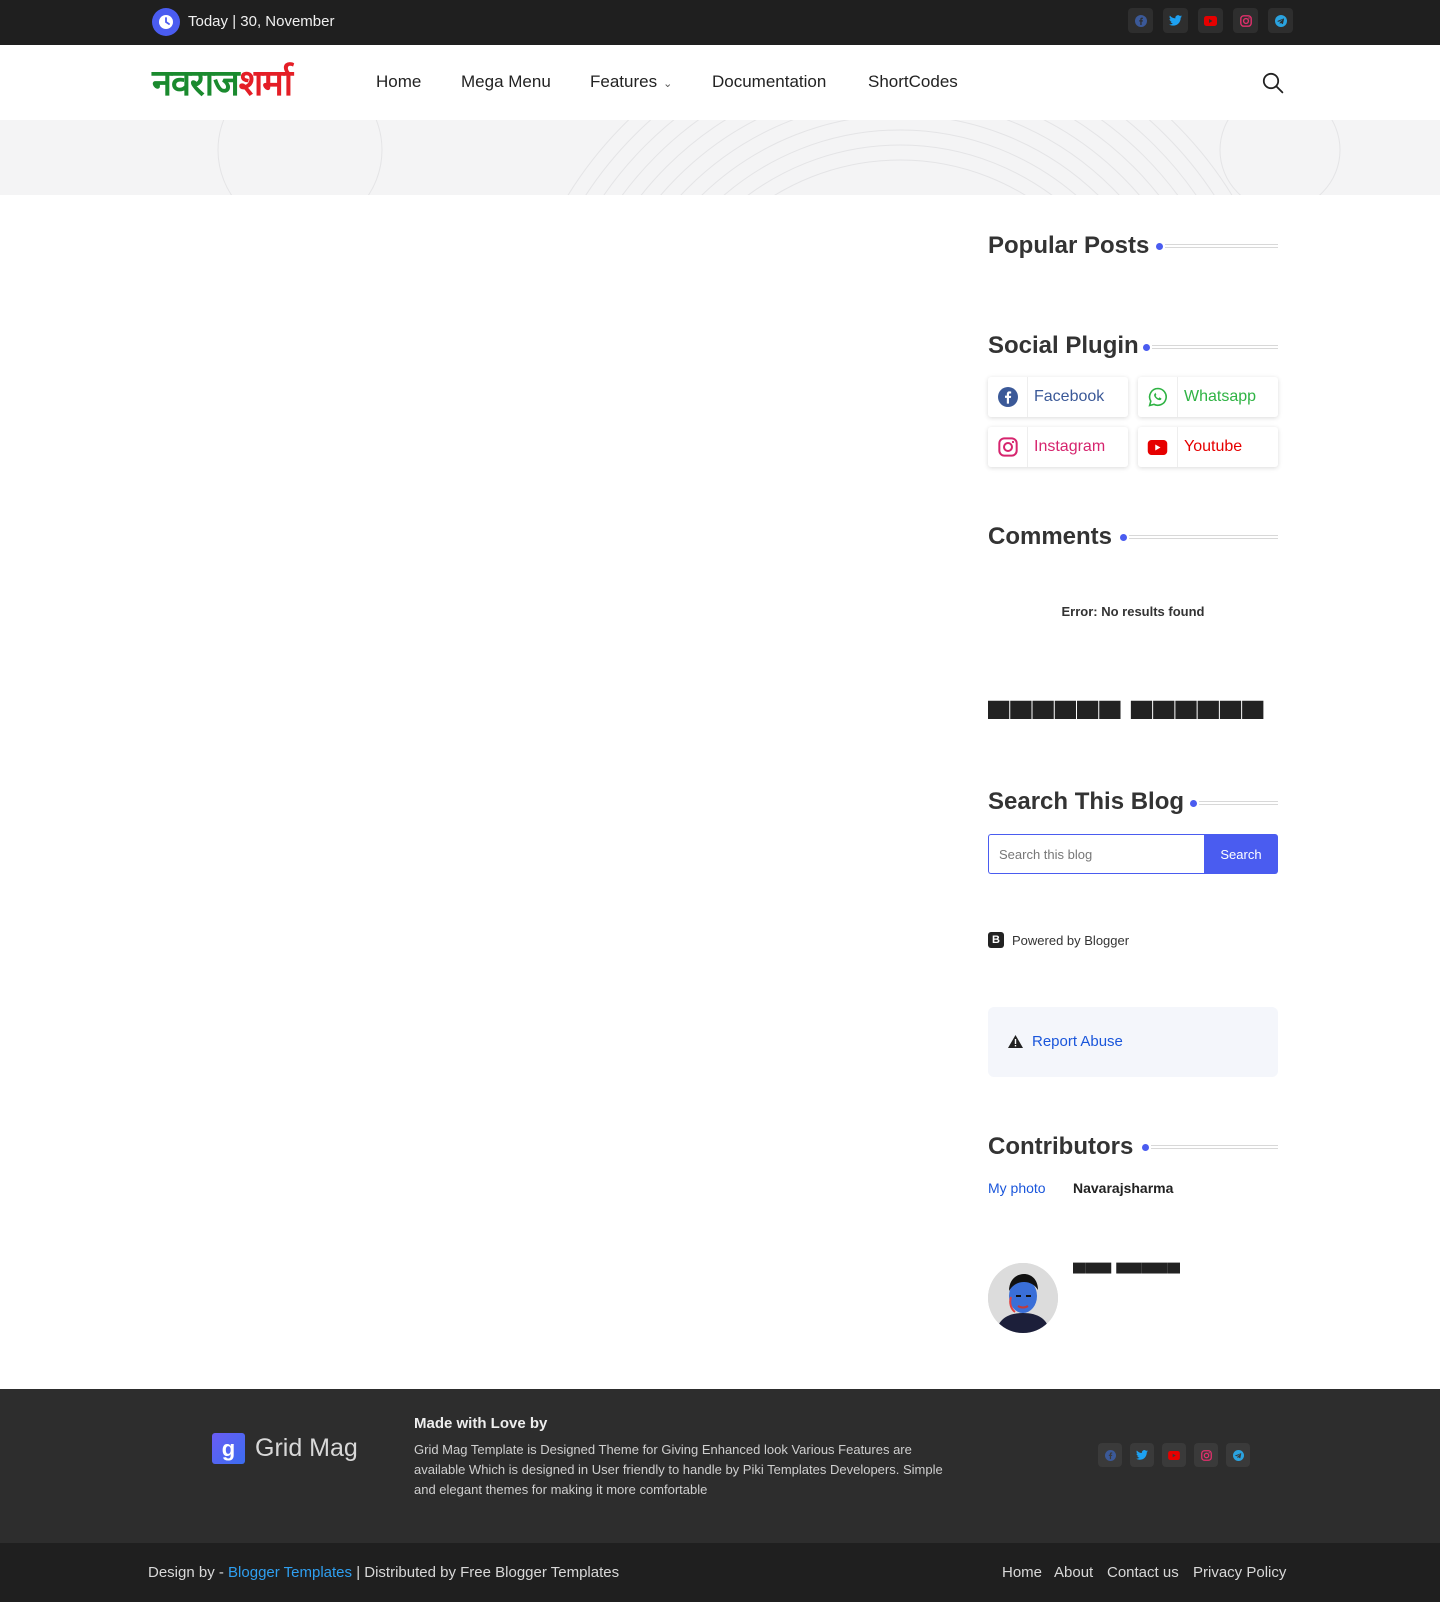  I want to click on comments-title: Comments, so click(1050, 536).